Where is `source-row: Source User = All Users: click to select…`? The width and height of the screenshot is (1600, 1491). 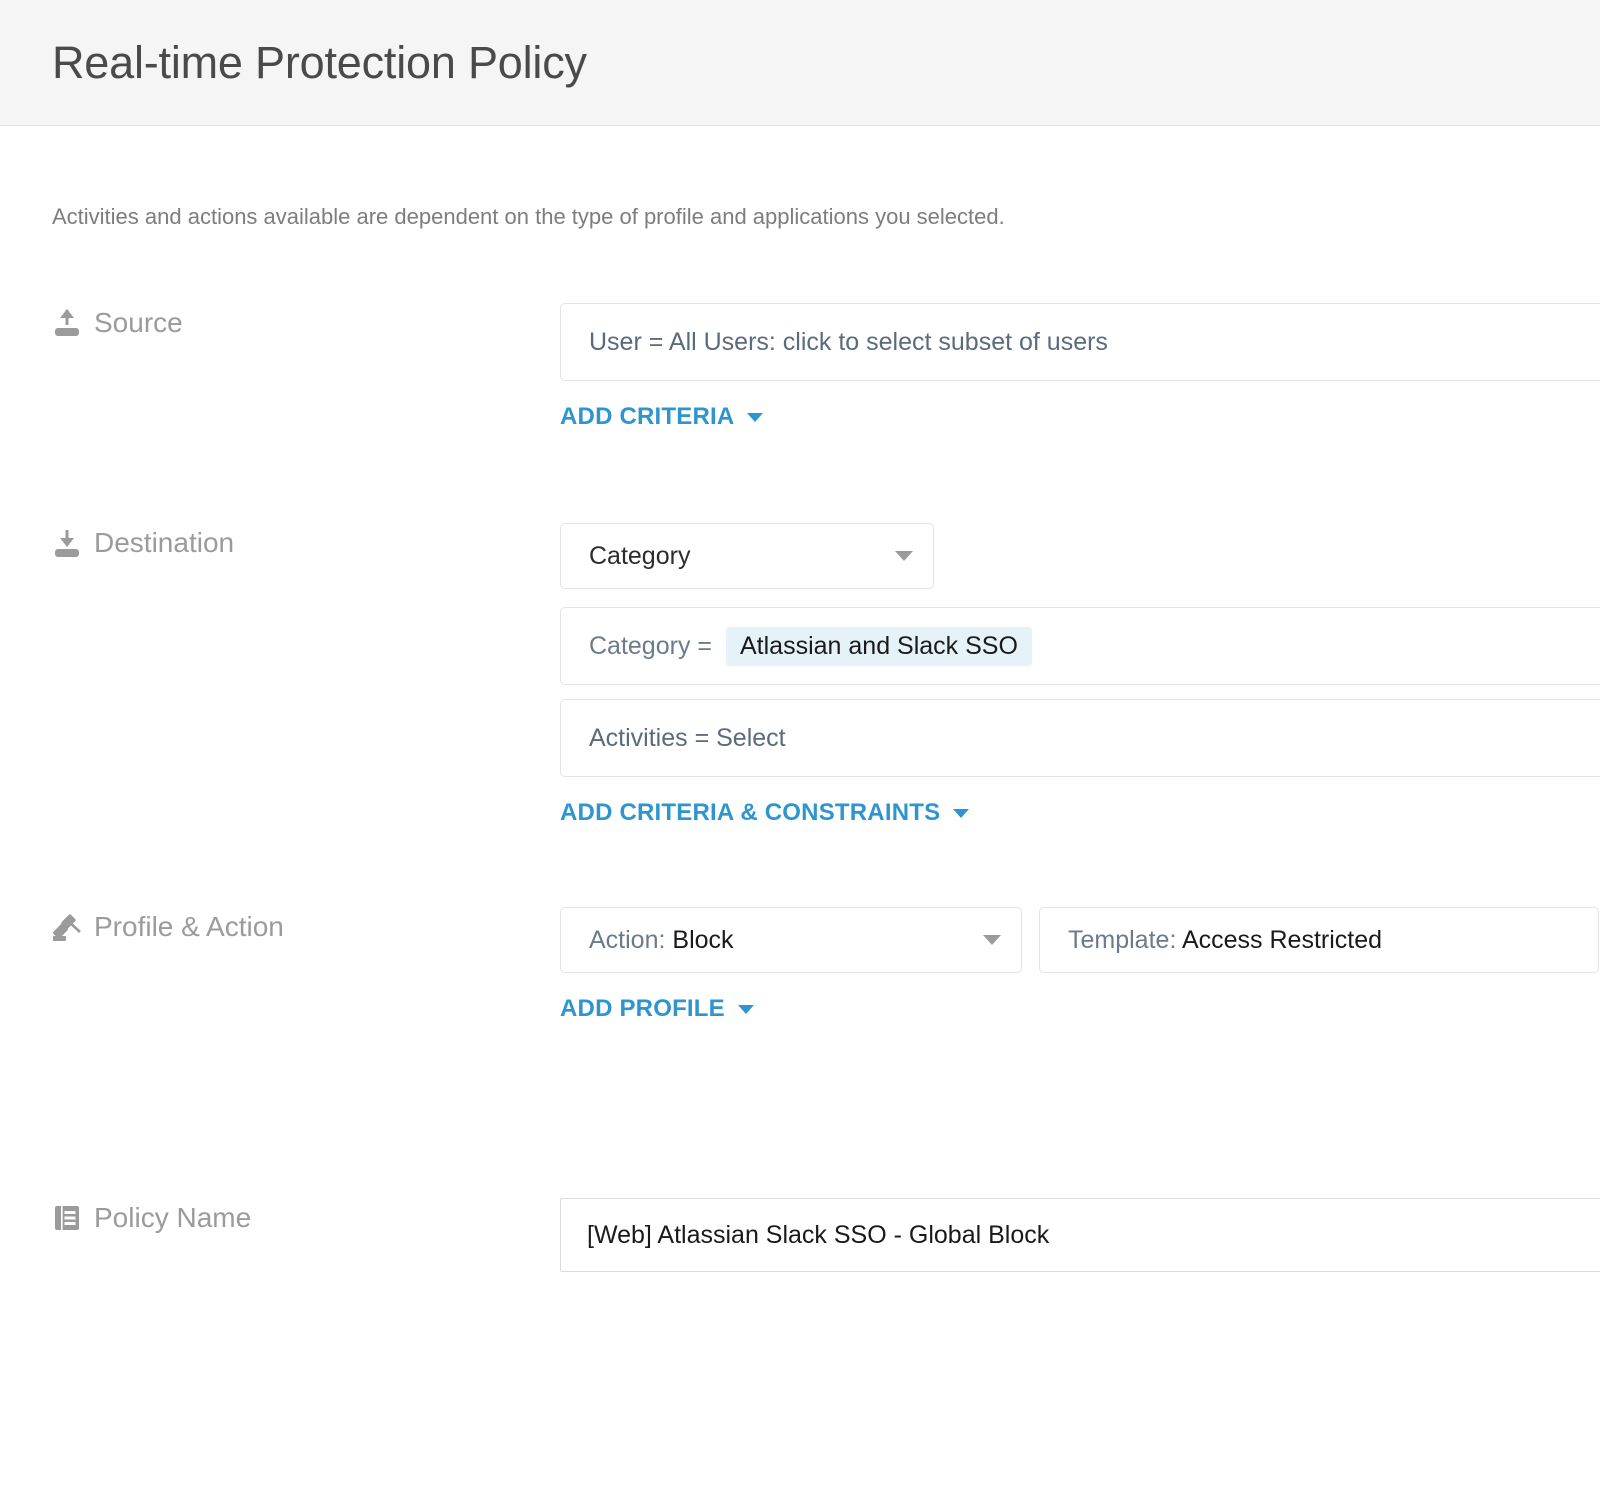
source-row: Source User = All Users: click to select… is located at coordinates (826, 367).